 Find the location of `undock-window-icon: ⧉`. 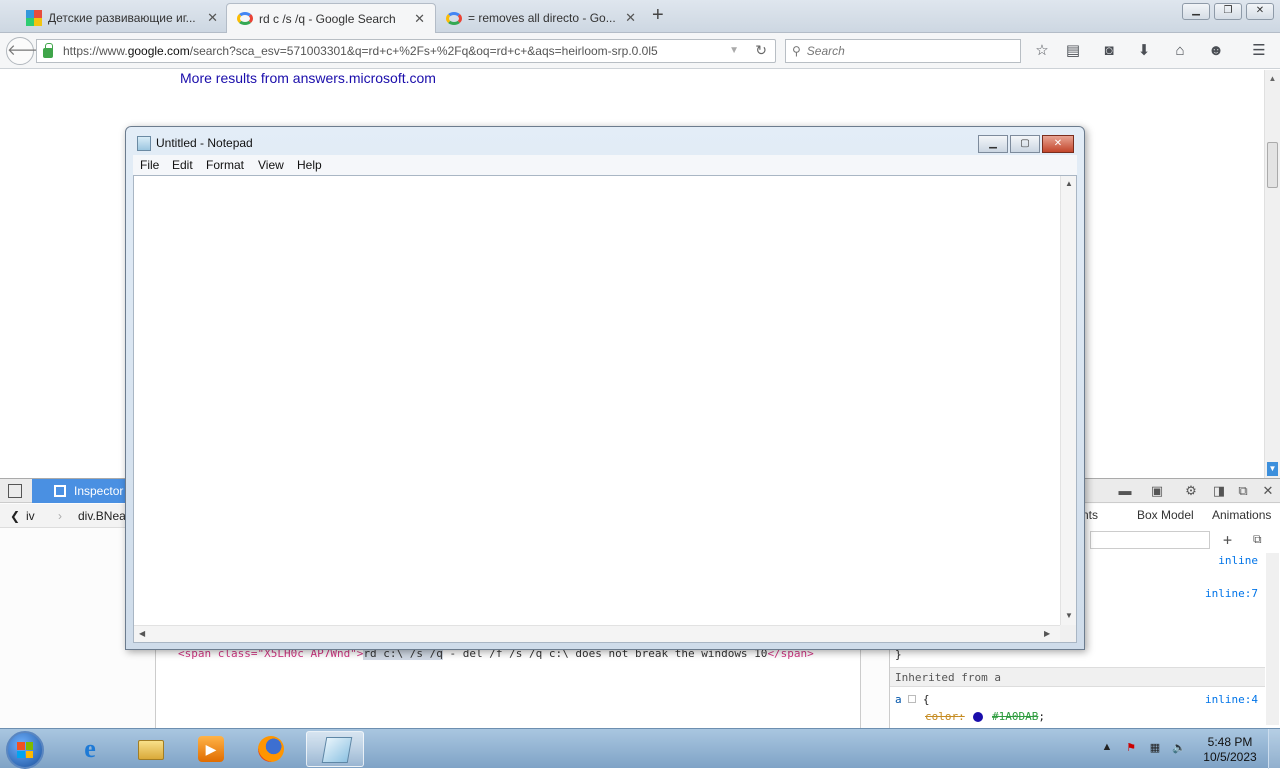

undock-window-icon: ⧉ is located at coordinates (1243, 491).